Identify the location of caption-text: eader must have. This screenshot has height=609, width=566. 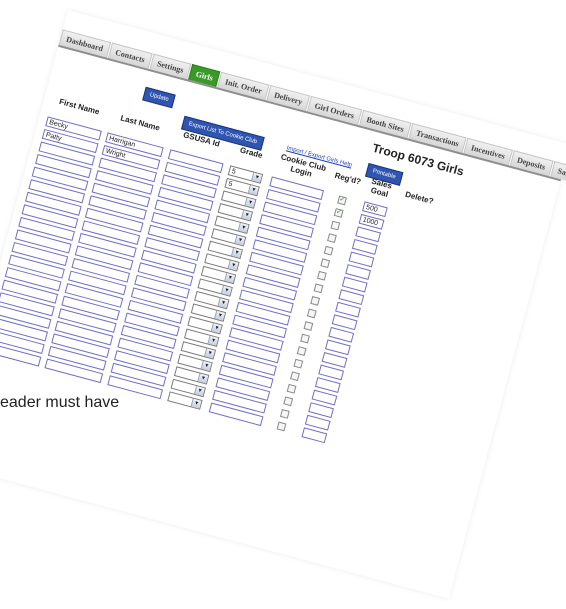
(60, 402).